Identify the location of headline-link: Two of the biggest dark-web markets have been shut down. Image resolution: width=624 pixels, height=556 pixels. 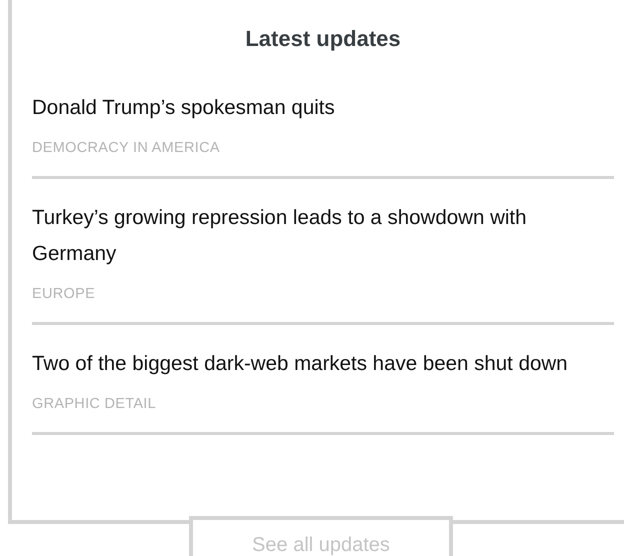
(323, 364).